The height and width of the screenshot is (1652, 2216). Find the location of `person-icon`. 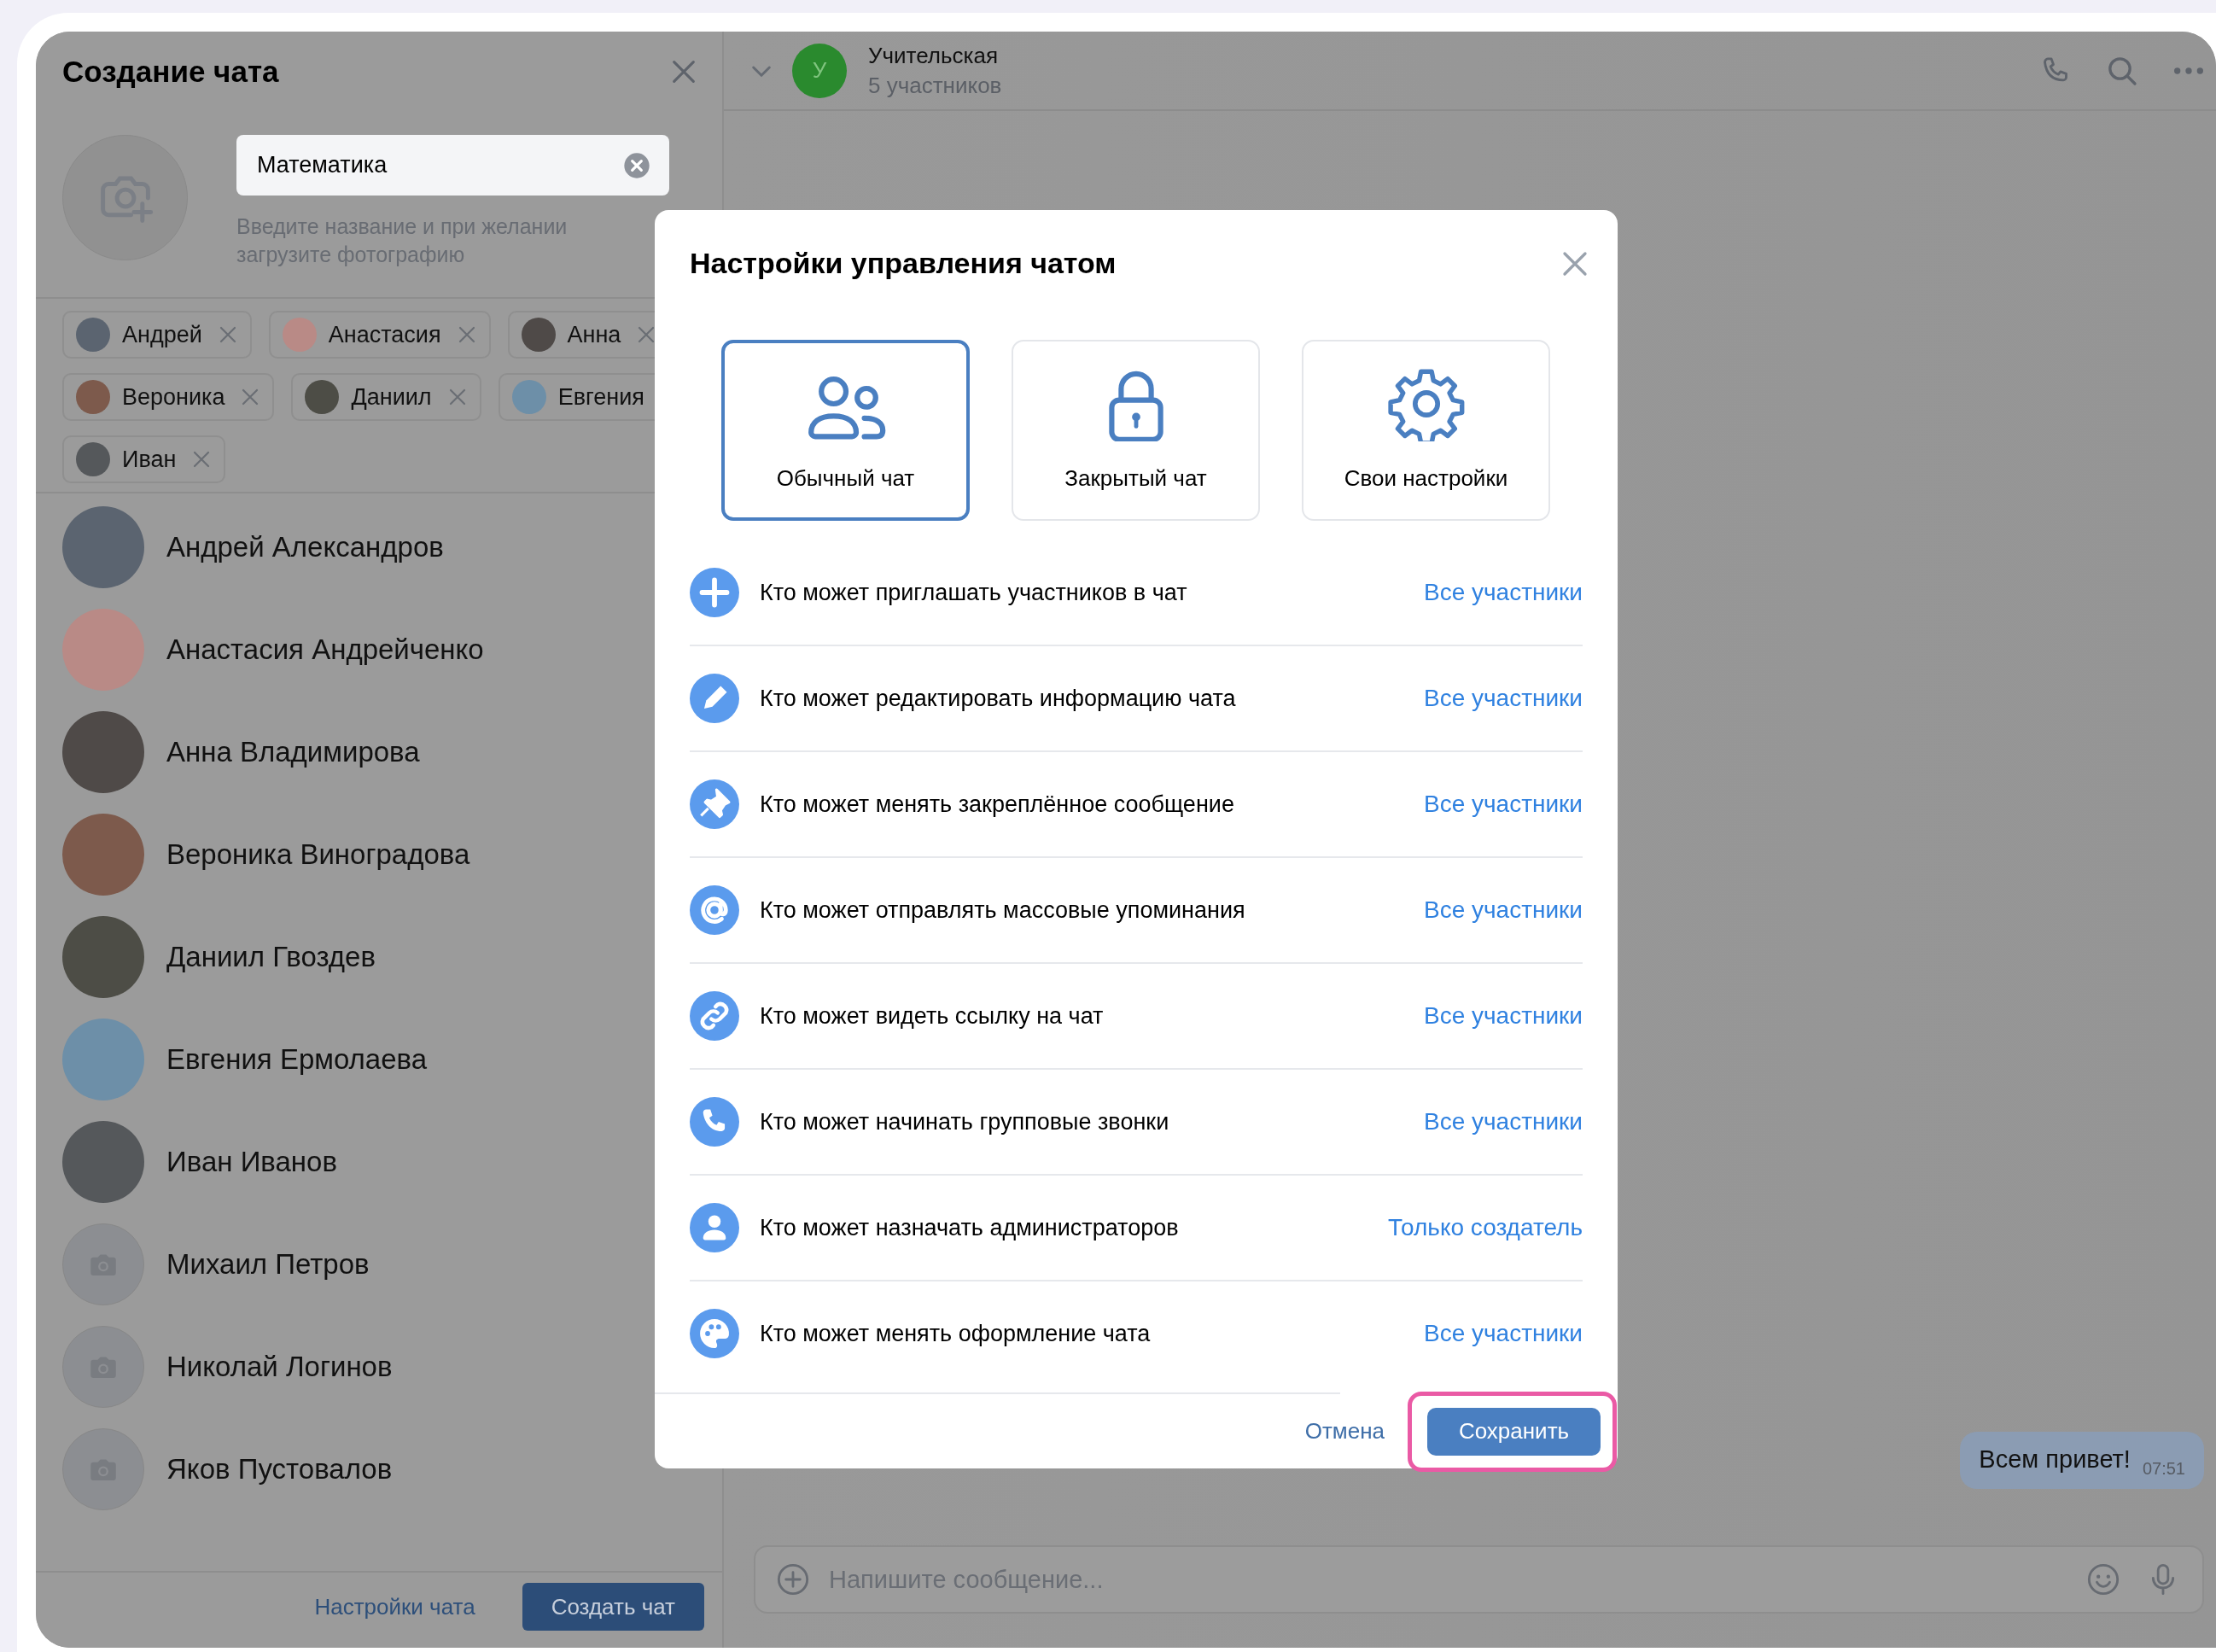

person-icon is located at coordinates (714, 1227).